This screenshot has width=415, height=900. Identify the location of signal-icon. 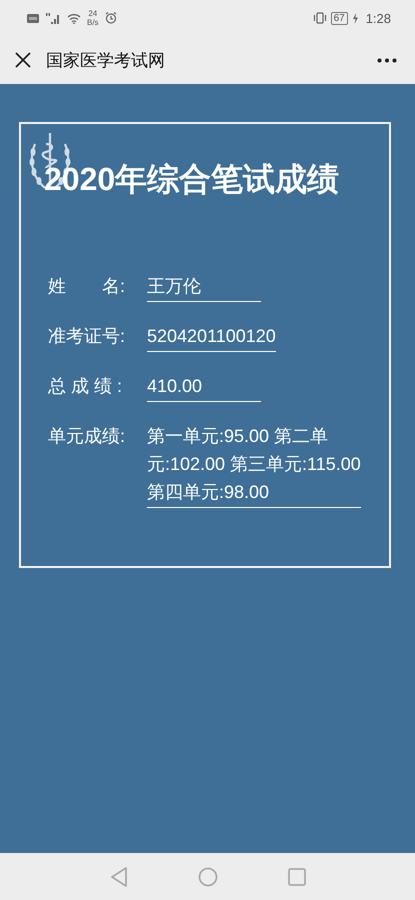
(53, 18).